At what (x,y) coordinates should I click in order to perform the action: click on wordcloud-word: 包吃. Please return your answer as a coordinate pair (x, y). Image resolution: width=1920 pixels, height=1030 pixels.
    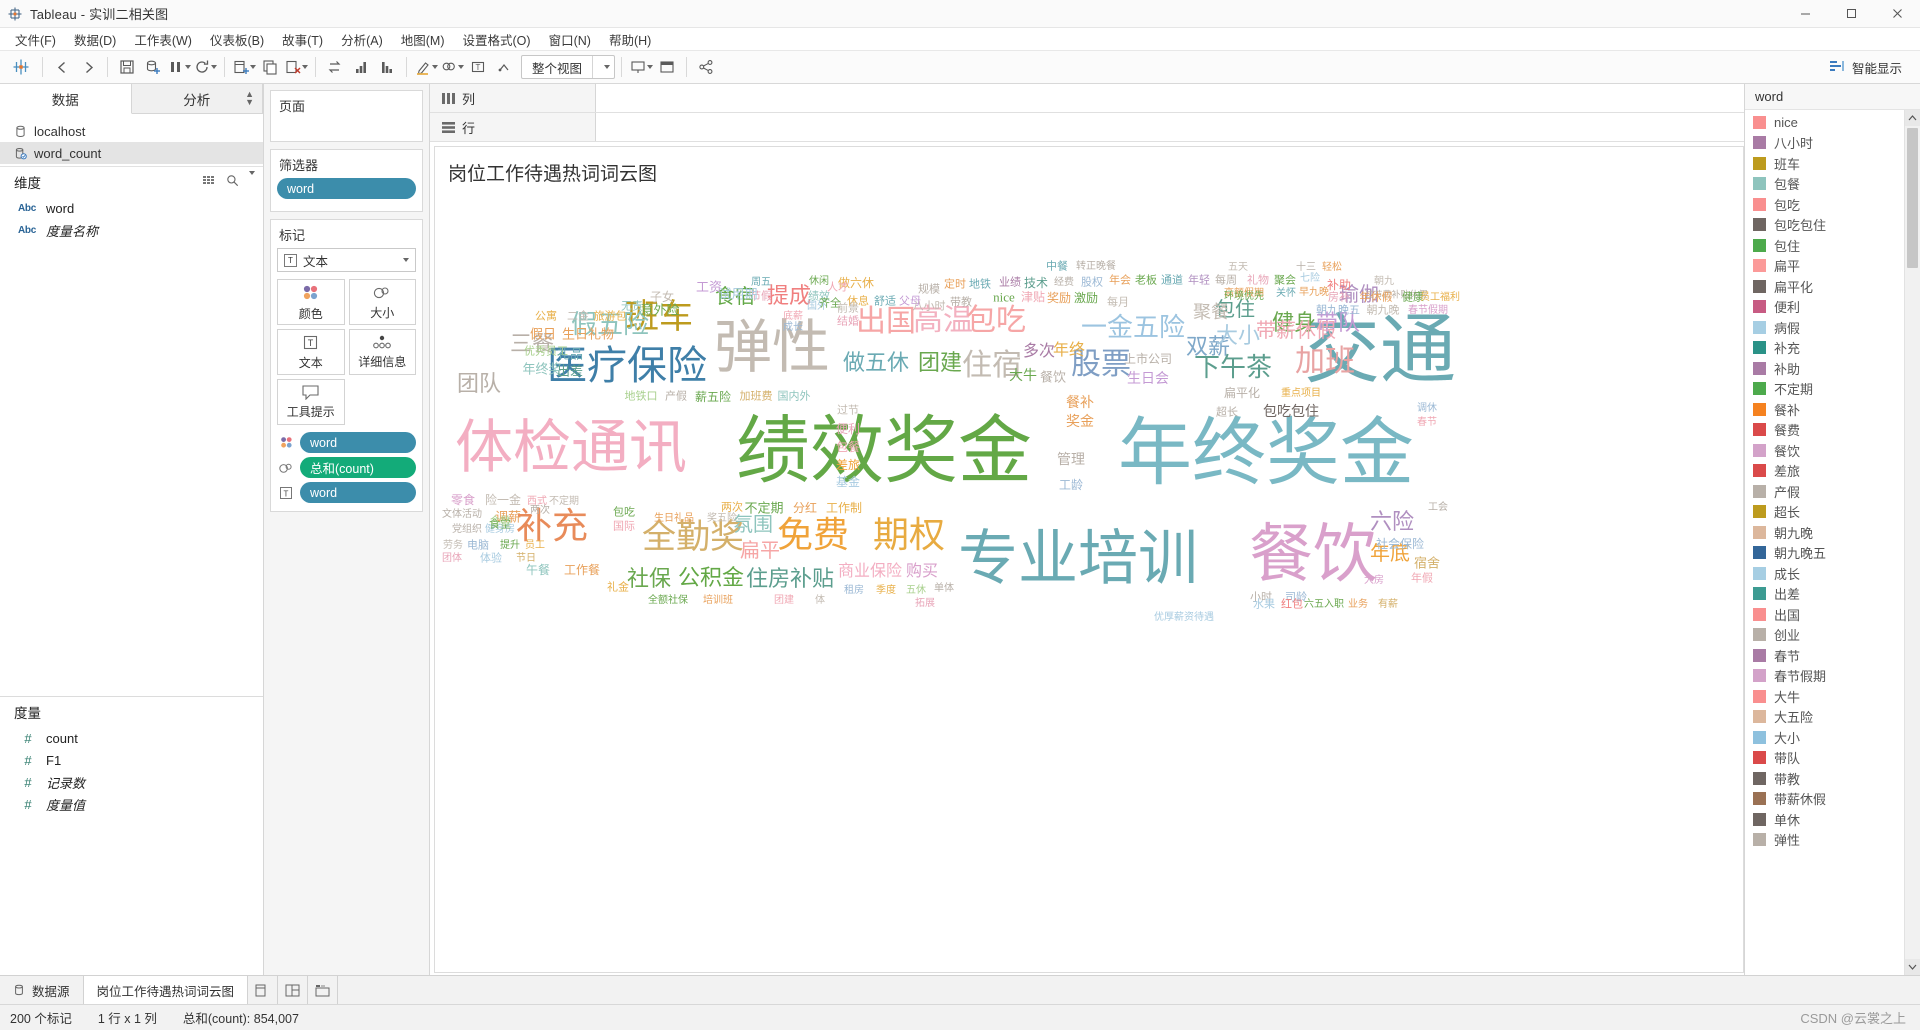
    Looking at the image, I should click on (996, 321).